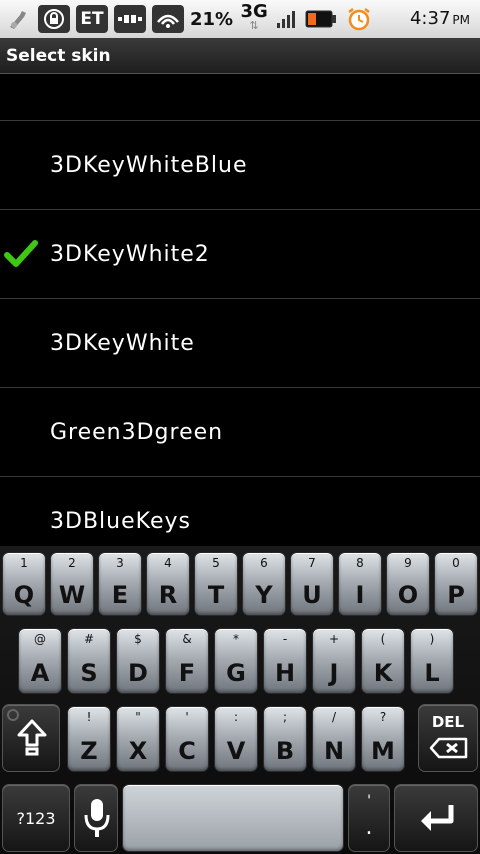 This screenshot has width=480, height=854. What do you see at coordinates (383, 661) in the screenshot?
I see `key-k: (K` at bounding box center [383, 661].